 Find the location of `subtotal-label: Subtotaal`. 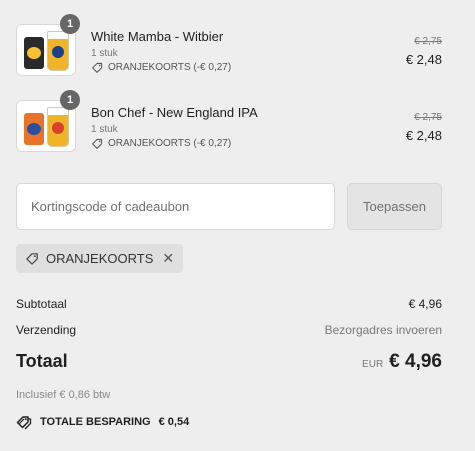

subtotal-label: Subtotaal is located at coordinates (41, 304).